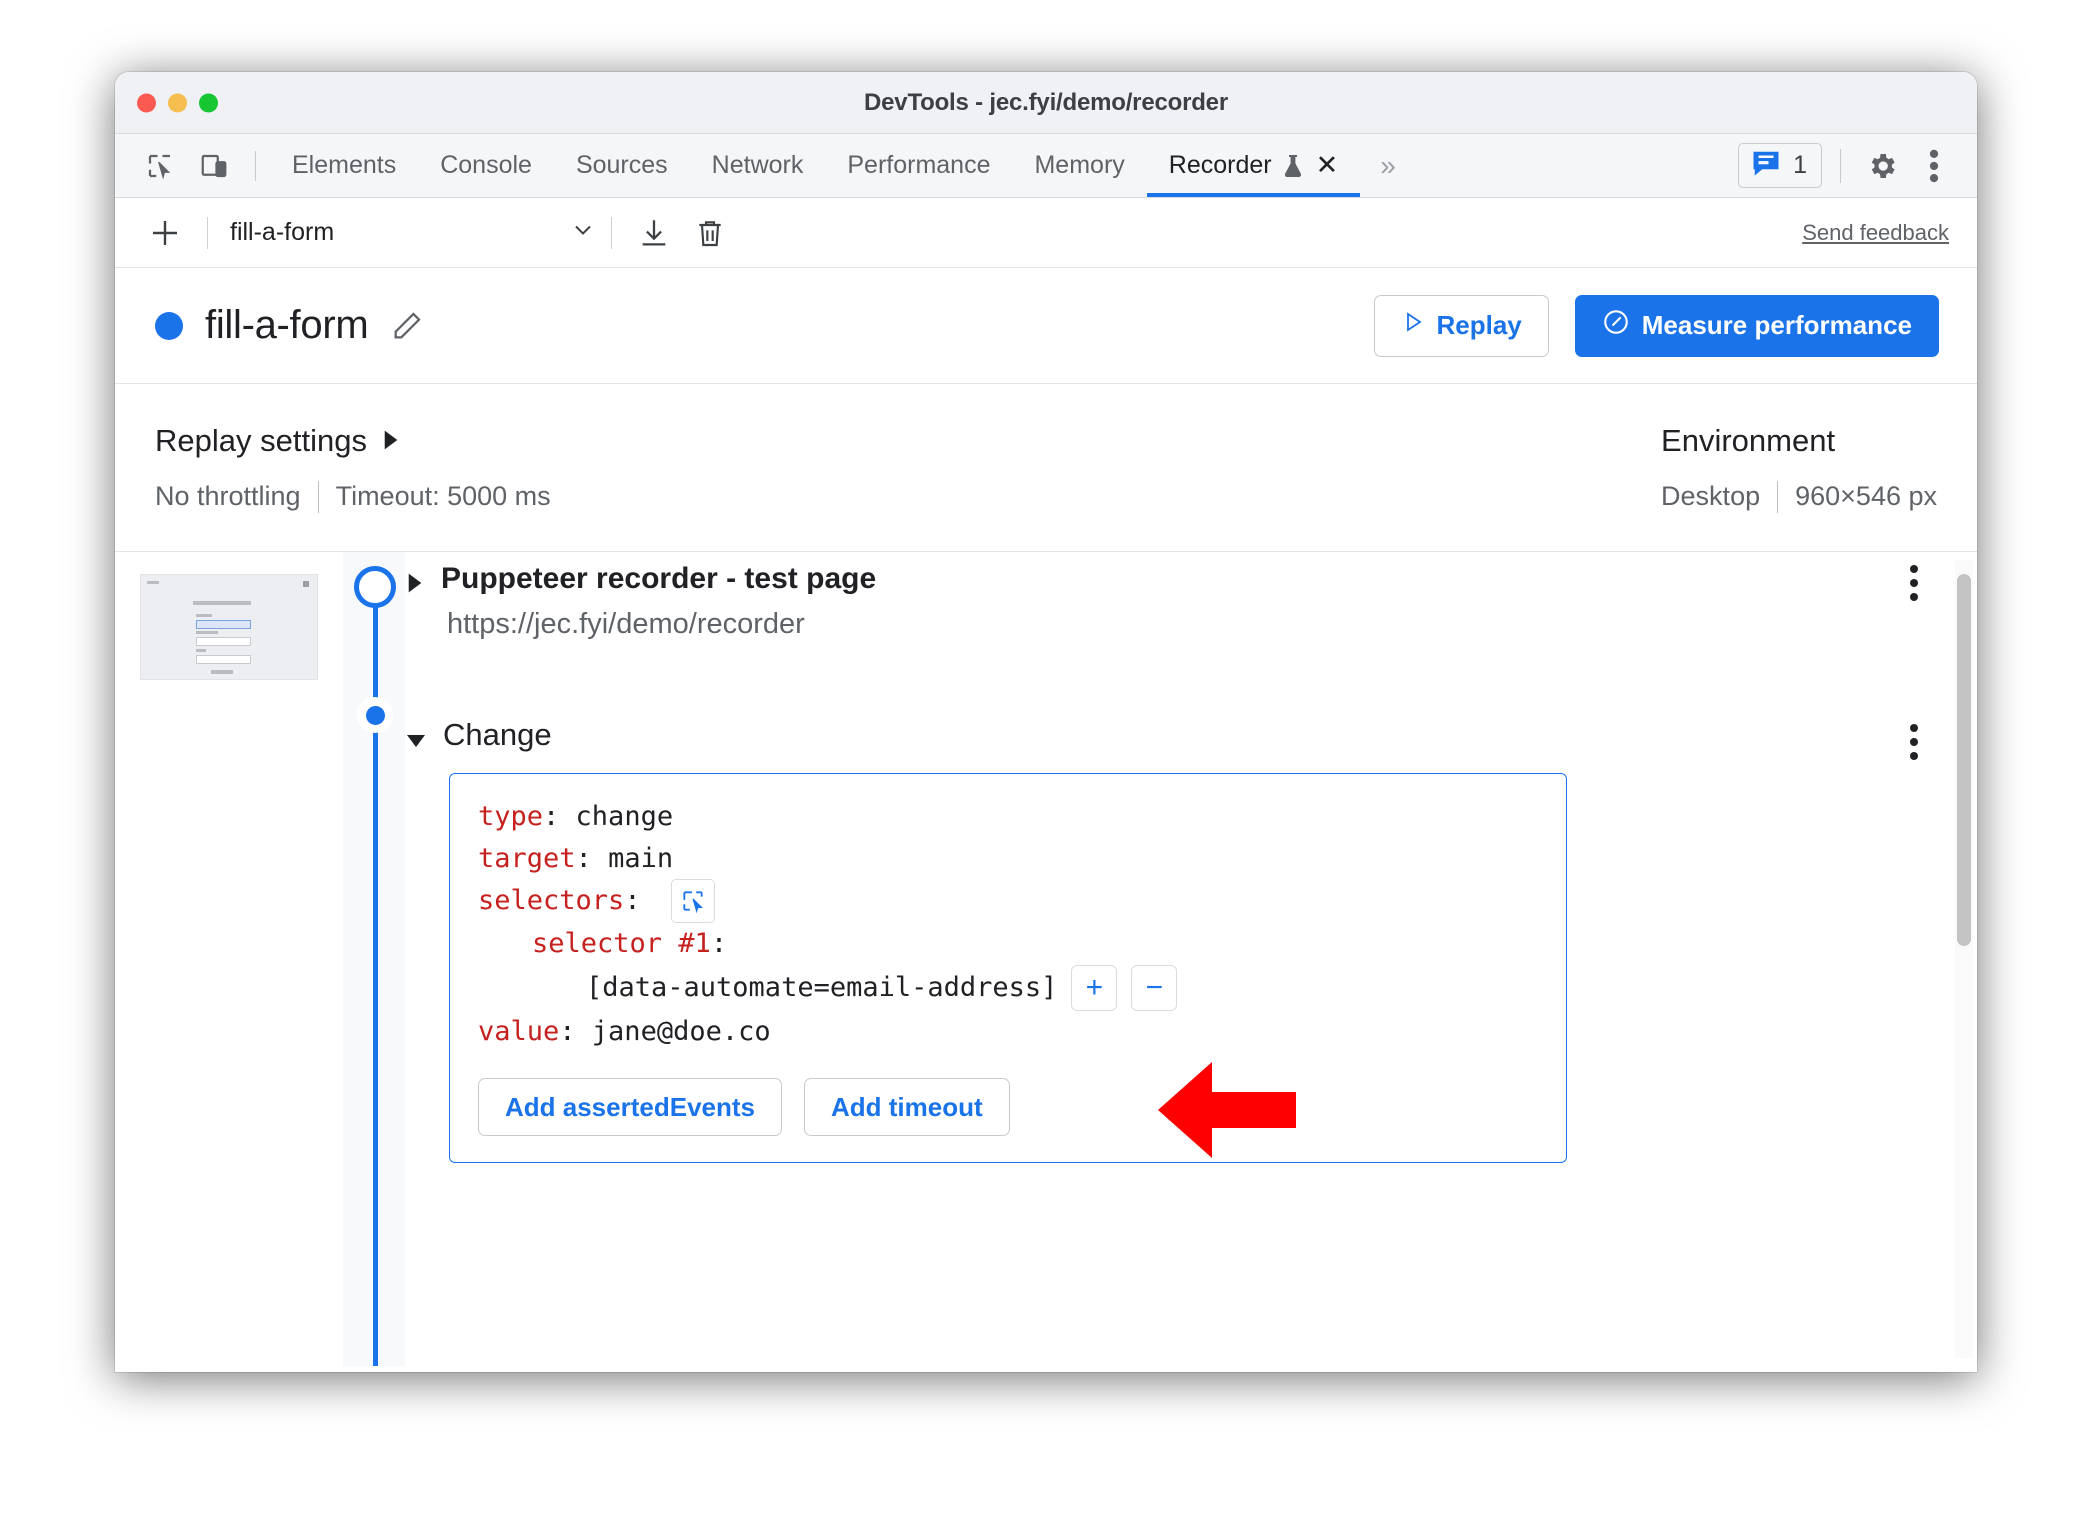  I want to click on close-icon: ✕, so click(1327, 165).